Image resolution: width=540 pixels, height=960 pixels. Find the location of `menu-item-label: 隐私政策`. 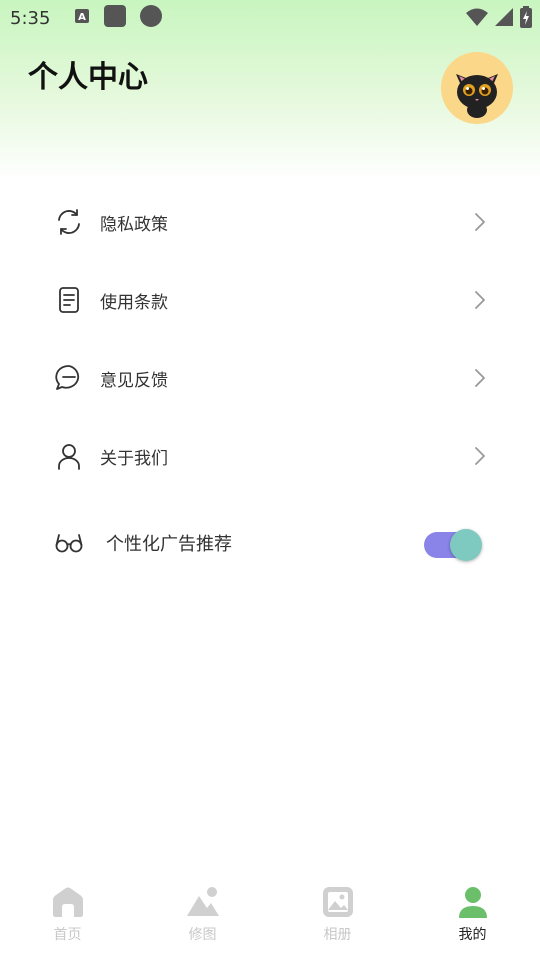

menu-item-label: 隐私政策 is located at coordinates (134, 224).